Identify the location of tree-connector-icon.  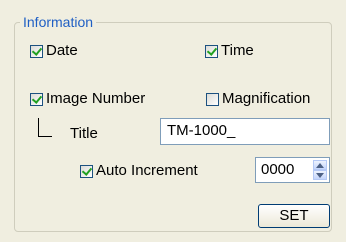
(45, 127).